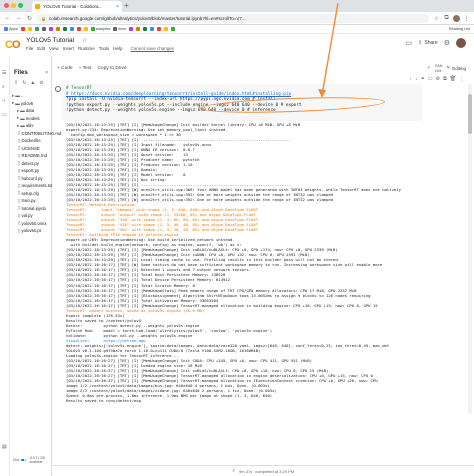  Describe the element at coordinates (41, 83) in the screenshot. I see `hide-icon: ⊘` at that location.